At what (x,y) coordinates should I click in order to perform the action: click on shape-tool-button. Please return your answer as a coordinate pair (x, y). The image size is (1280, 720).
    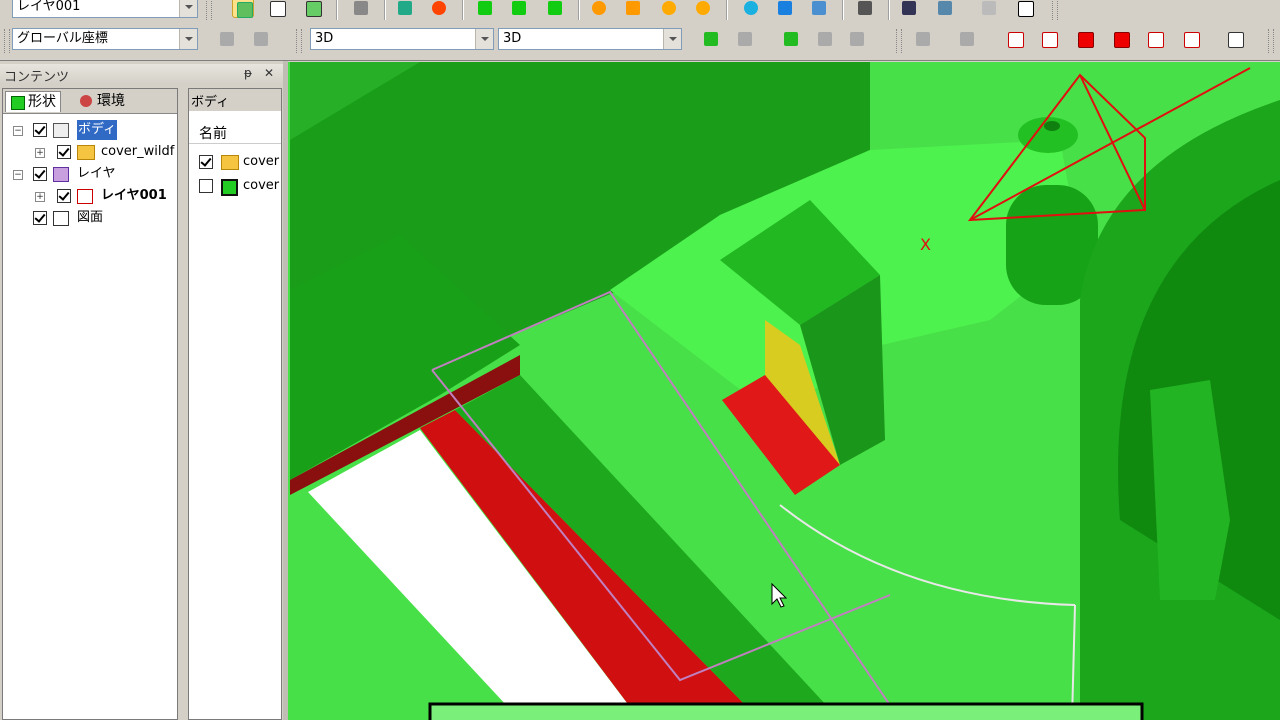
    Looking at the image, I should click on (405, 9).